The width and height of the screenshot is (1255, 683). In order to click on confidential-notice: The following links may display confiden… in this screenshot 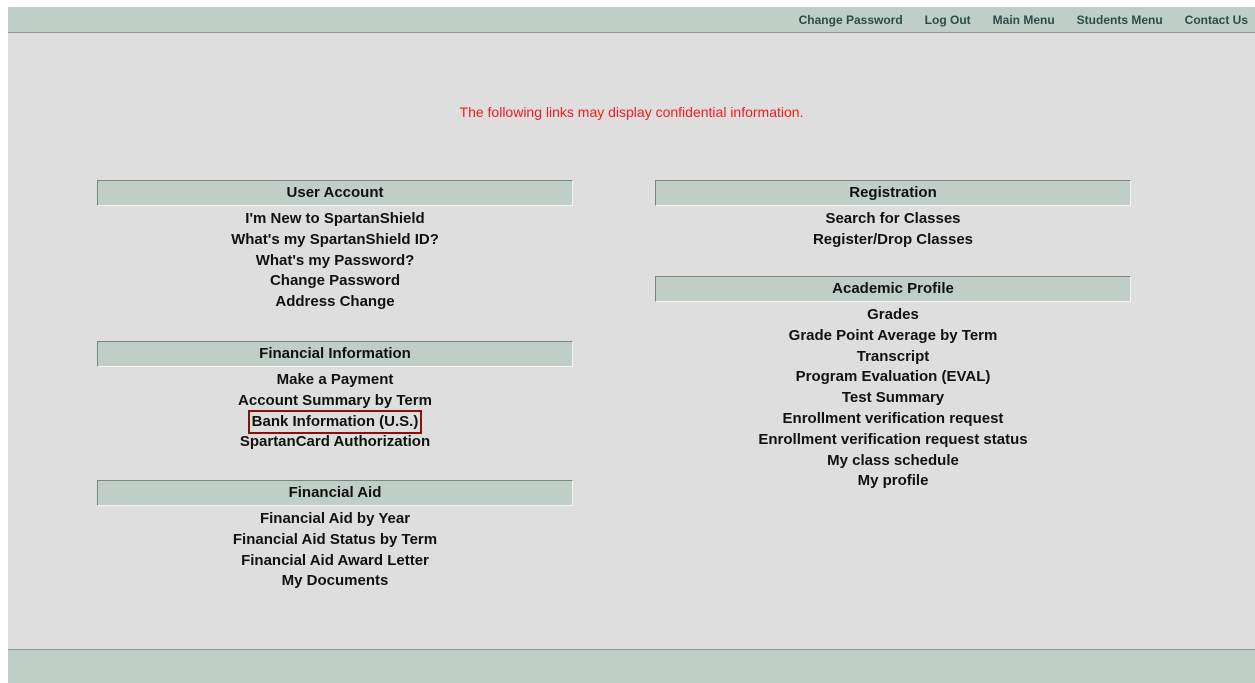, I will do `click(631, 112)`.